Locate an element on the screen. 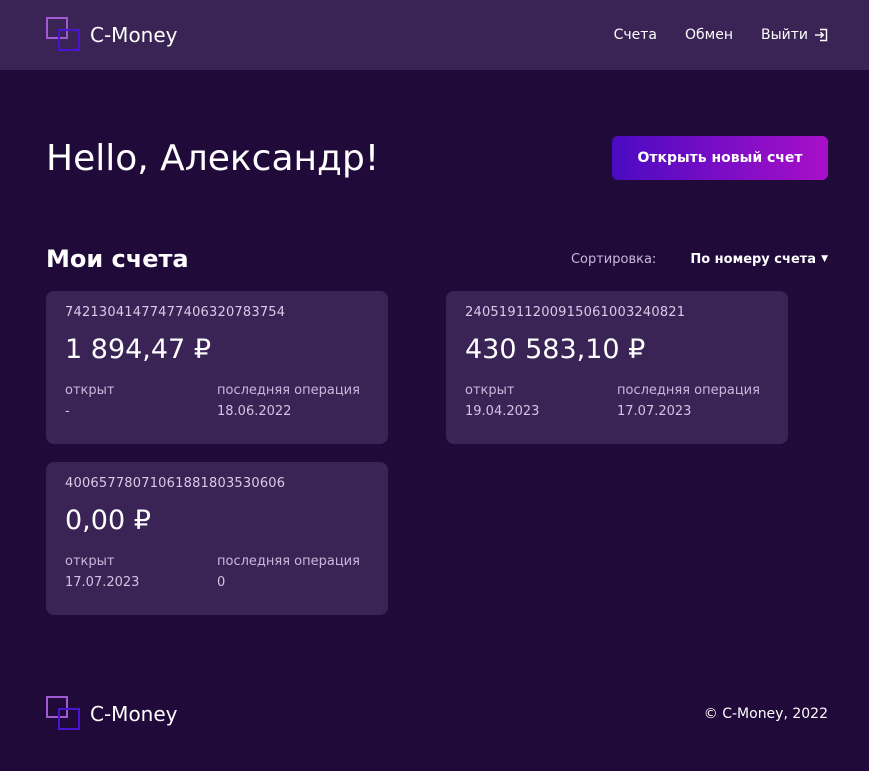 The image size is (869, 771). account-number: 40065778071061881803530606 is located at coordinates (175, 483).